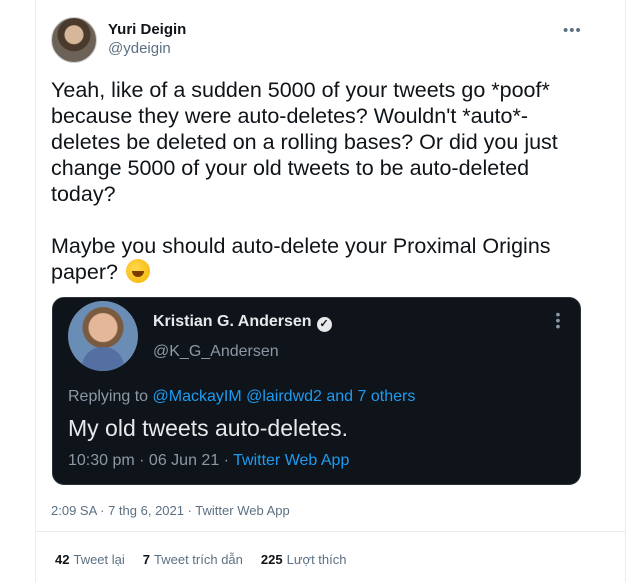 The width and height of the screenshot is (628, 582). What do you see at coordinates (324, 324) in the screenshot?
I see `verified-badge-icon: ✓` at bounding box center [324, 324].